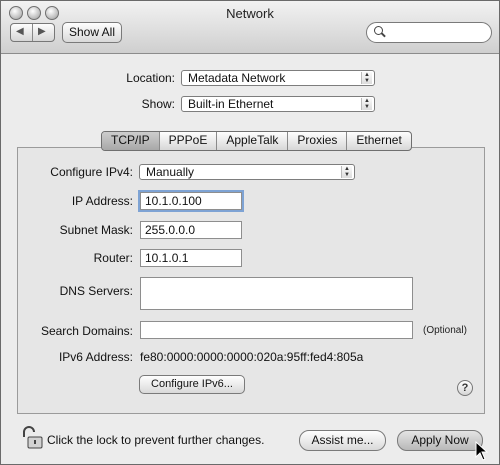  I want to click on show-popup: Built-in Ethernet ▲ ▼, so click(278, 104).